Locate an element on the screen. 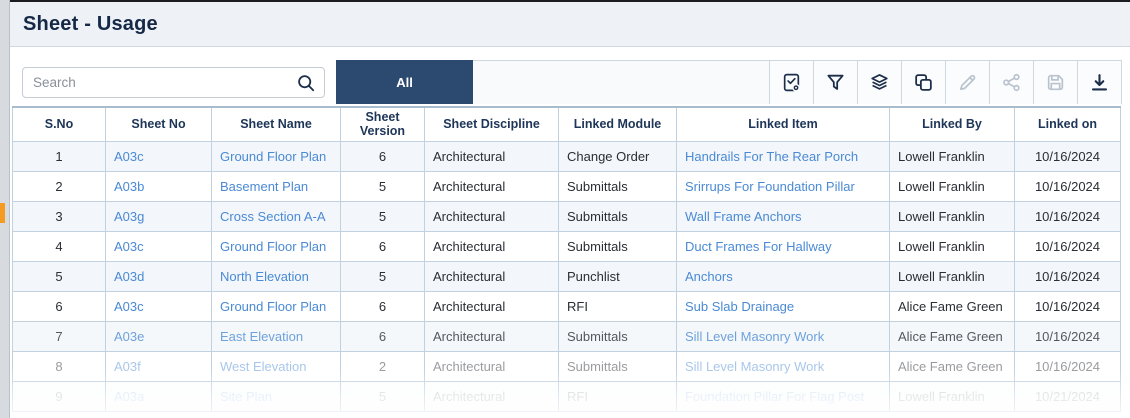 The width and height of the screenshot is (1130, 418). search-box is located at coordinates (173, 82).